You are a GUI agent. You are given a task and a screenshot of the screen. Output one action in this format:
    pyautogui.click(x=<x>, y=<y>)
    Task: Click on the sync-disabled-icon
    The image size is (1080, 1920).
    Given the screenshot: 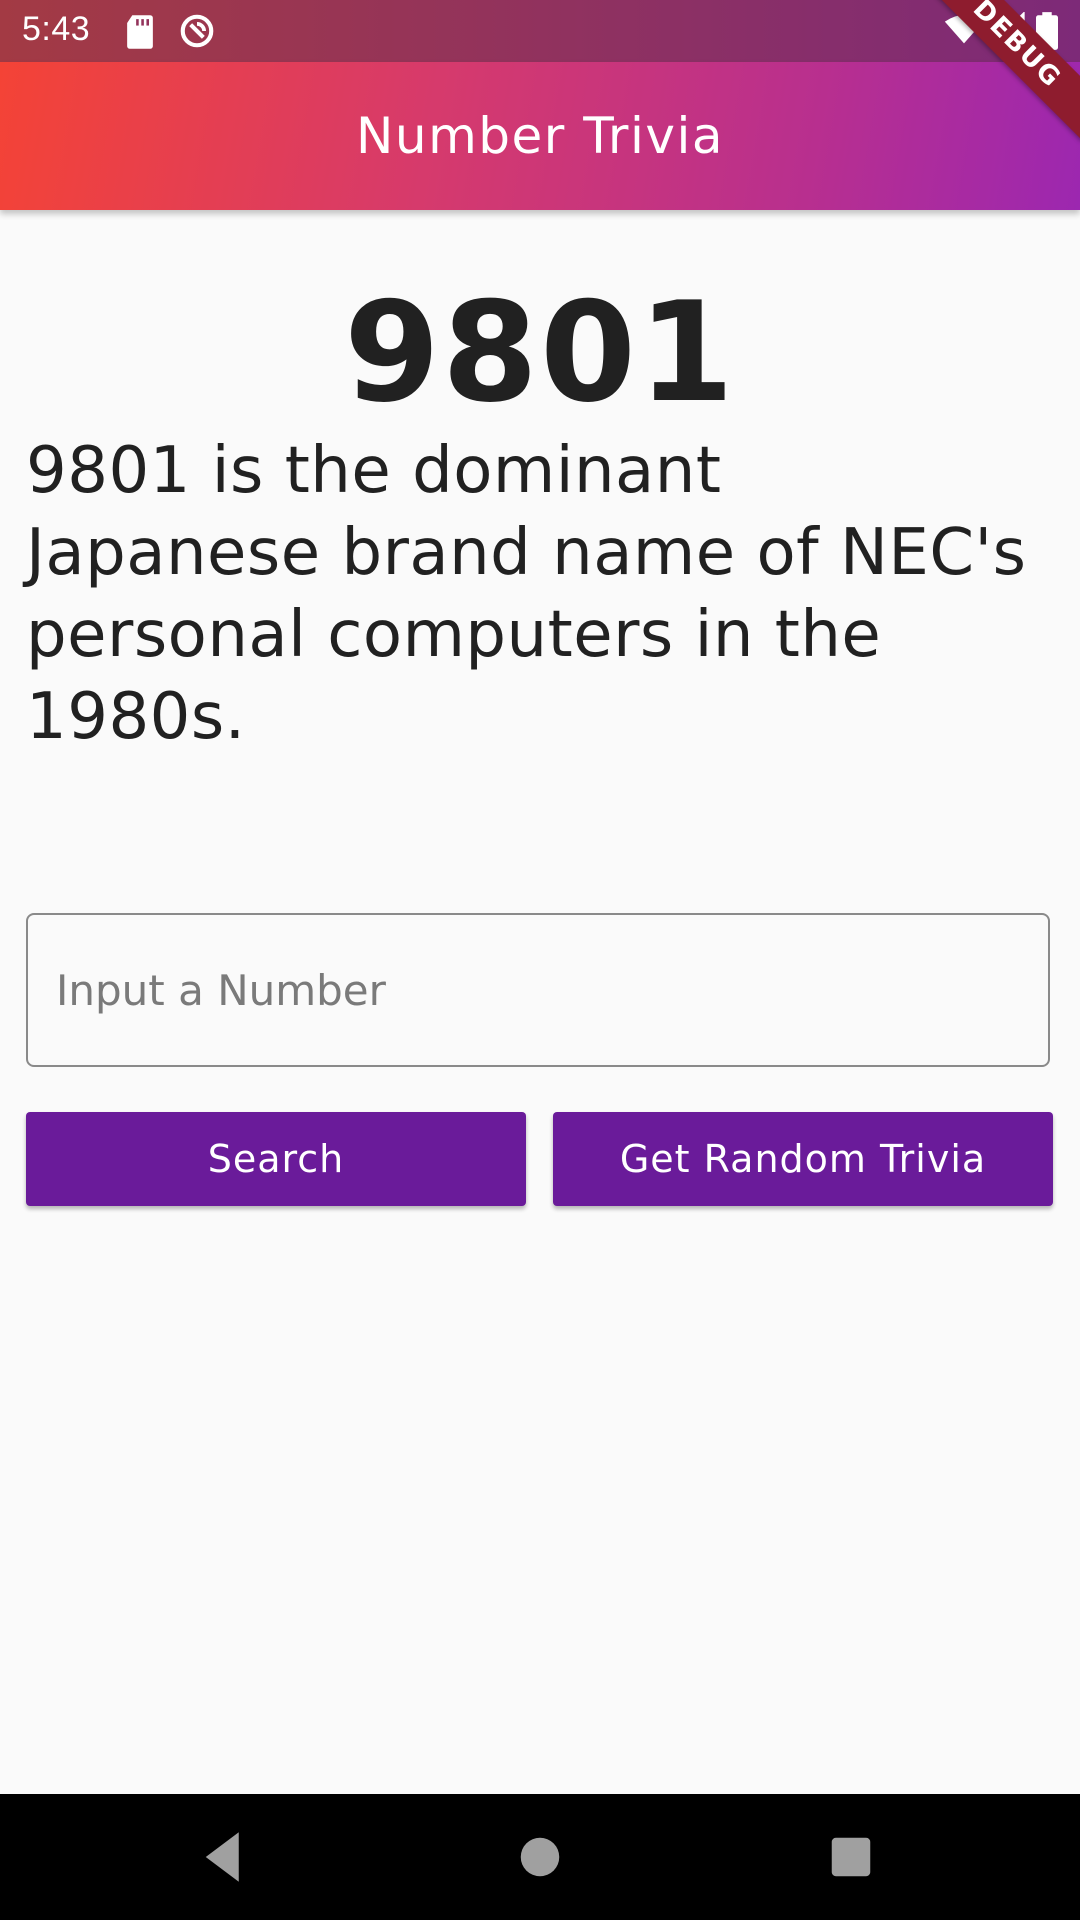 What is the action you would take?
    pyautogui.click(x=198, y=32)
    